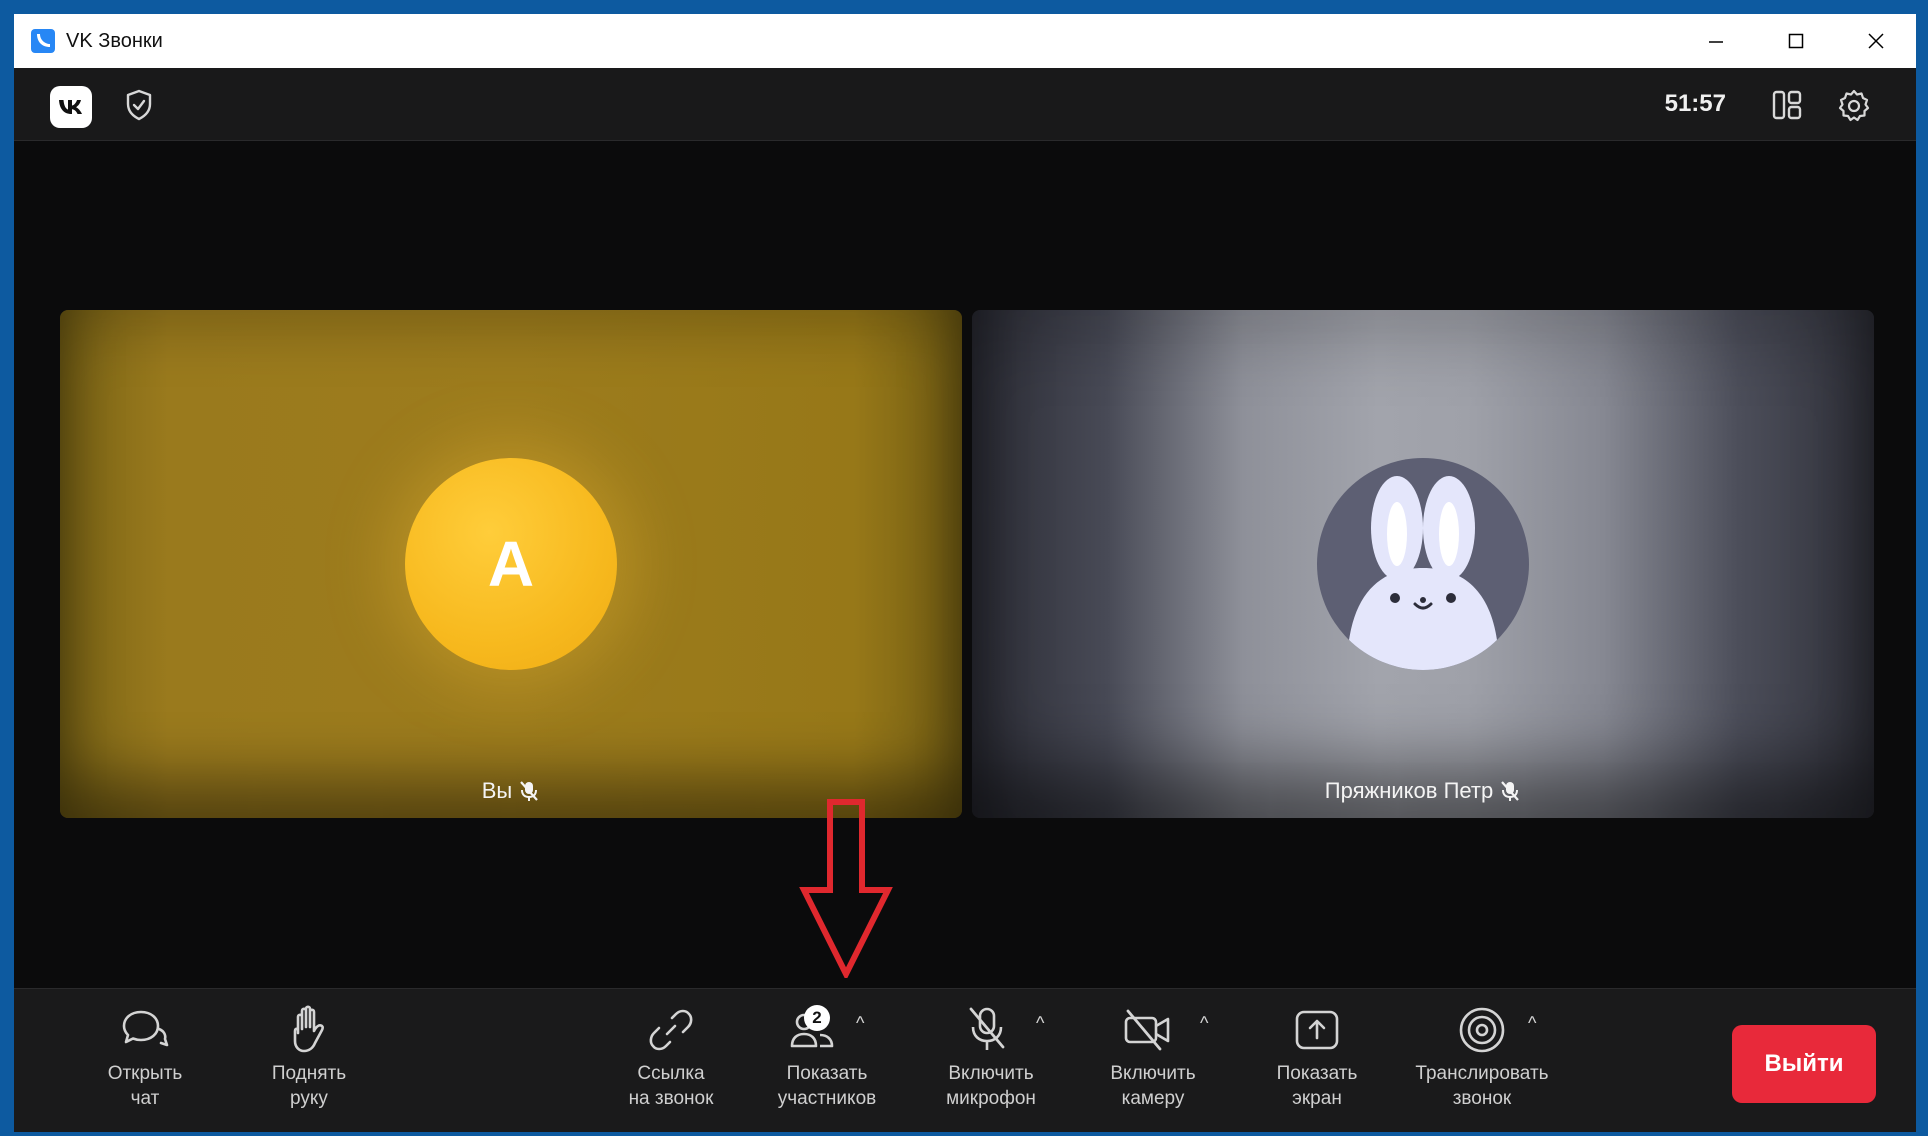  I want to click on leave-call-button: Выйти, so click(1804, 1064).